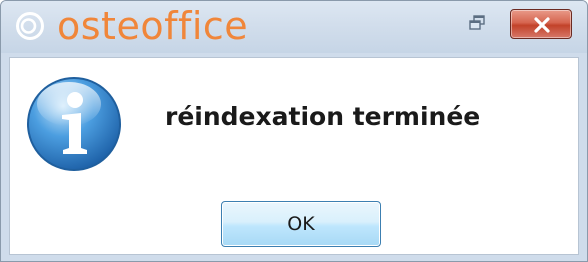 This screenshot has width=588, height=262. I want to click on dialog-message: réindexation terminée, so click(323, 116).